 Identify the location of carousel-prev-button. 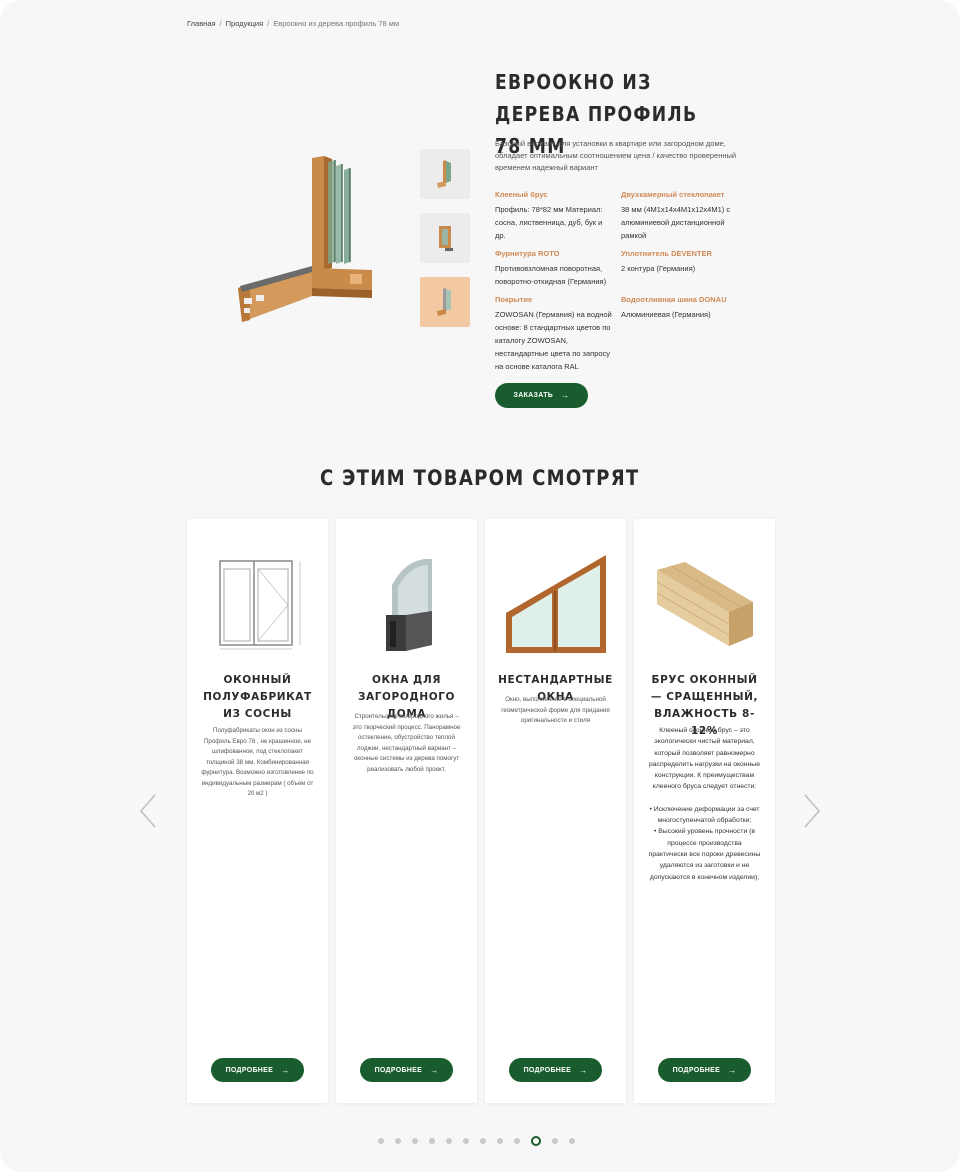
(148, 811).